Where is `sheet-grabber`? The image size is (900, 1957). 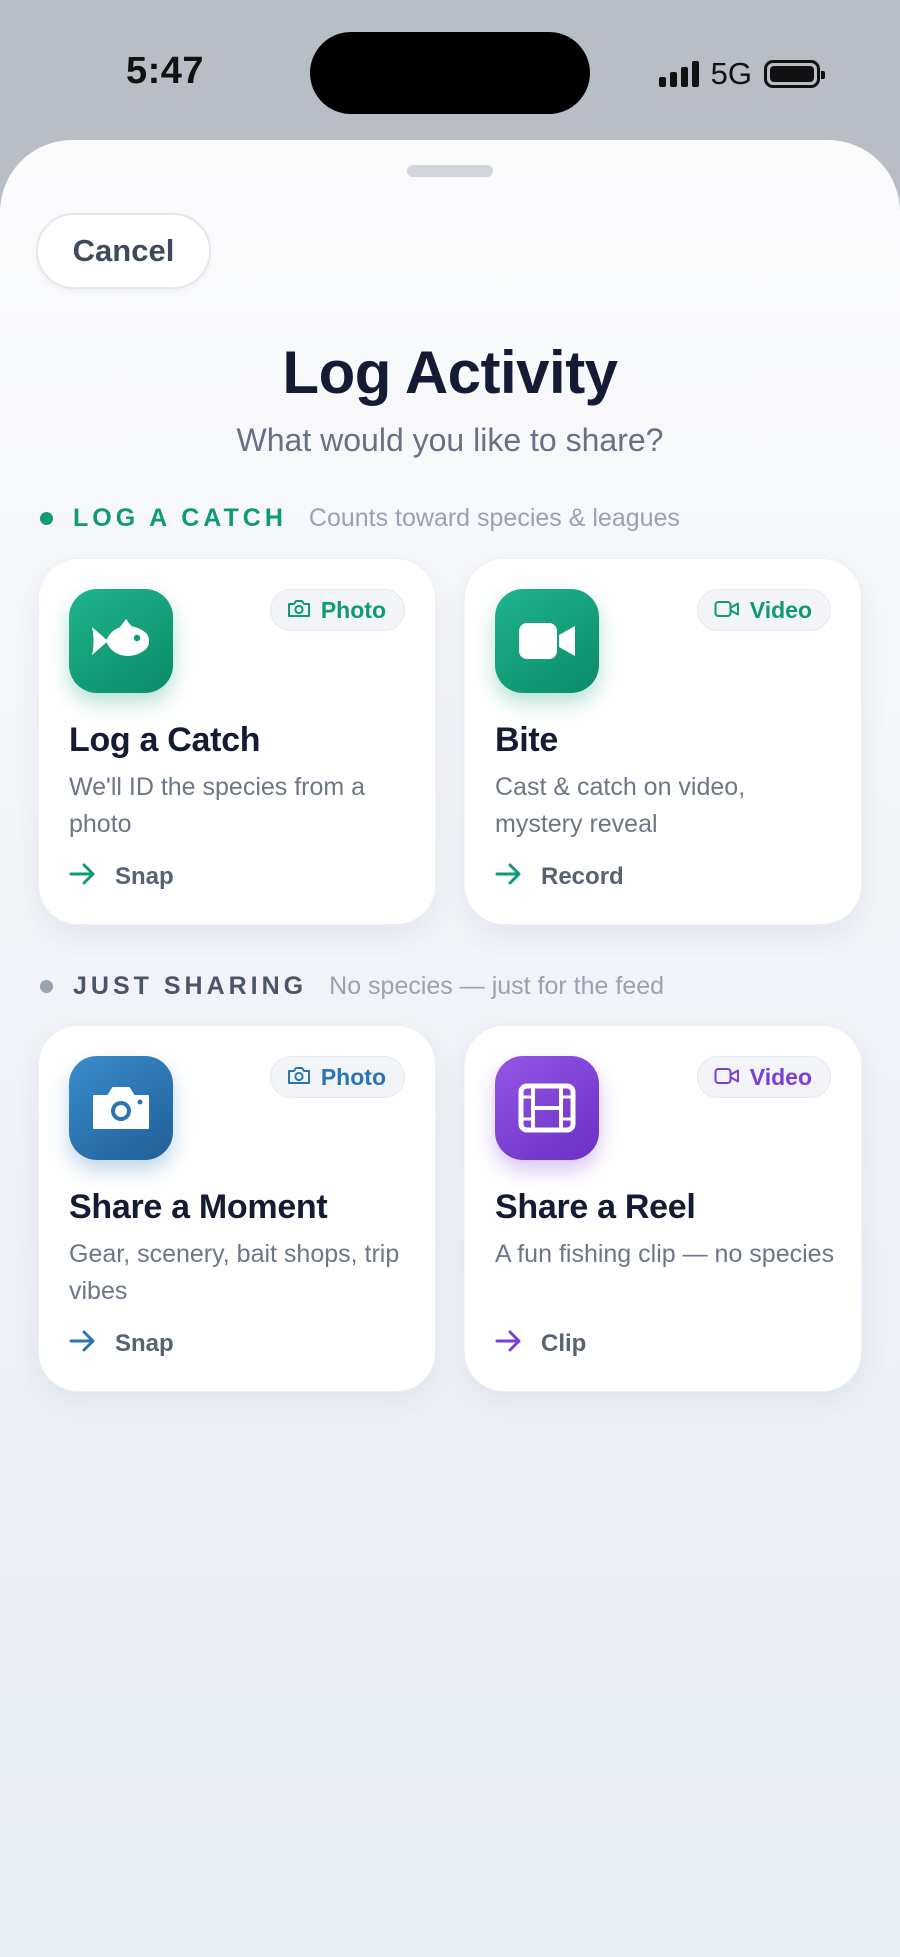
sheet-grabber is located at coordinates (450, 171).